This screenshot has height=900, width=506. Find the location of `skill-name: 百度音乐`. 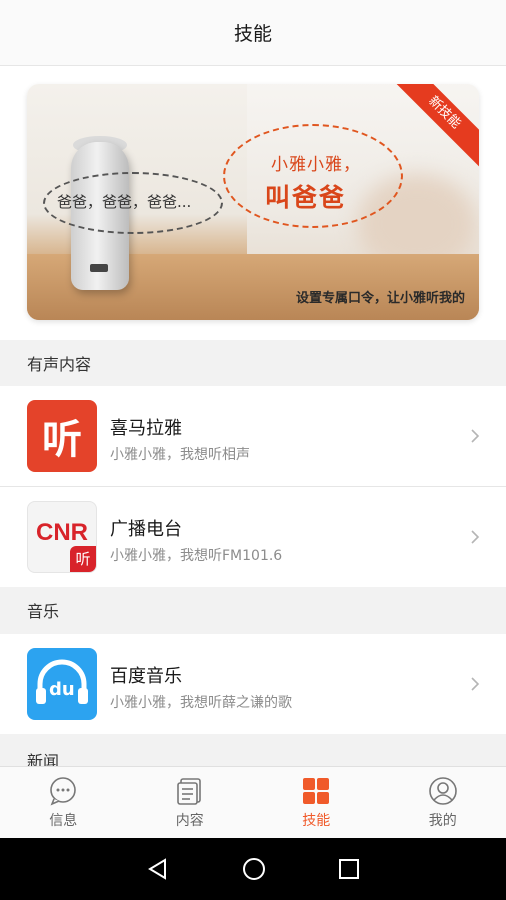

skill-name: 百度音乐 is located at coordinates (146, 676).